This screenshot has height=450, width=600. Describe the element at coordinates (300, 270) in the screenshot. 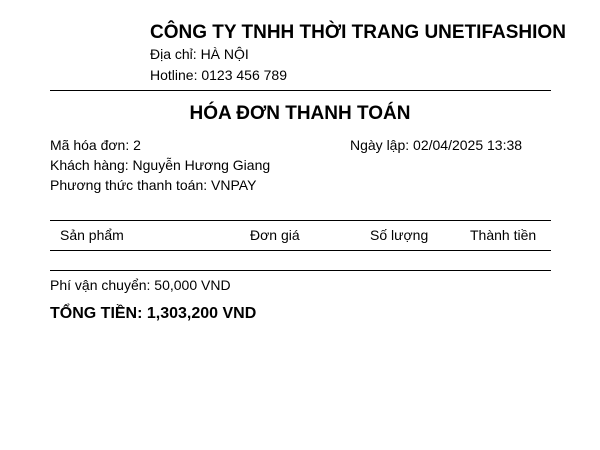

I see `table-bottom-border` at that location.